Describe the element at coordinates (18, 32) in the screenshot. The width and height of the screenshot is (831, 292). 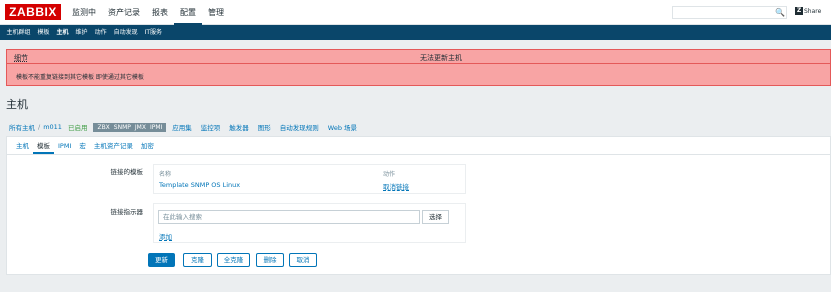
I see `sub-nav-host-groups: 主机群组` at that location.